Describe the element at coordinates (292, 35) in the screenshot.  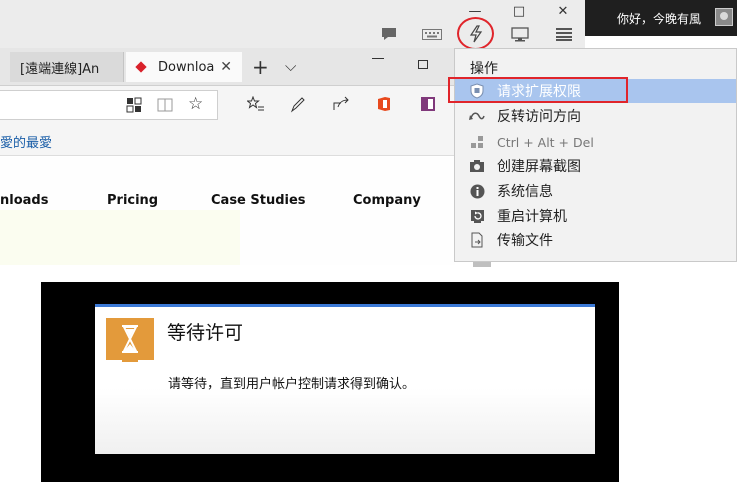
I see `remote-toolbar` at that location.